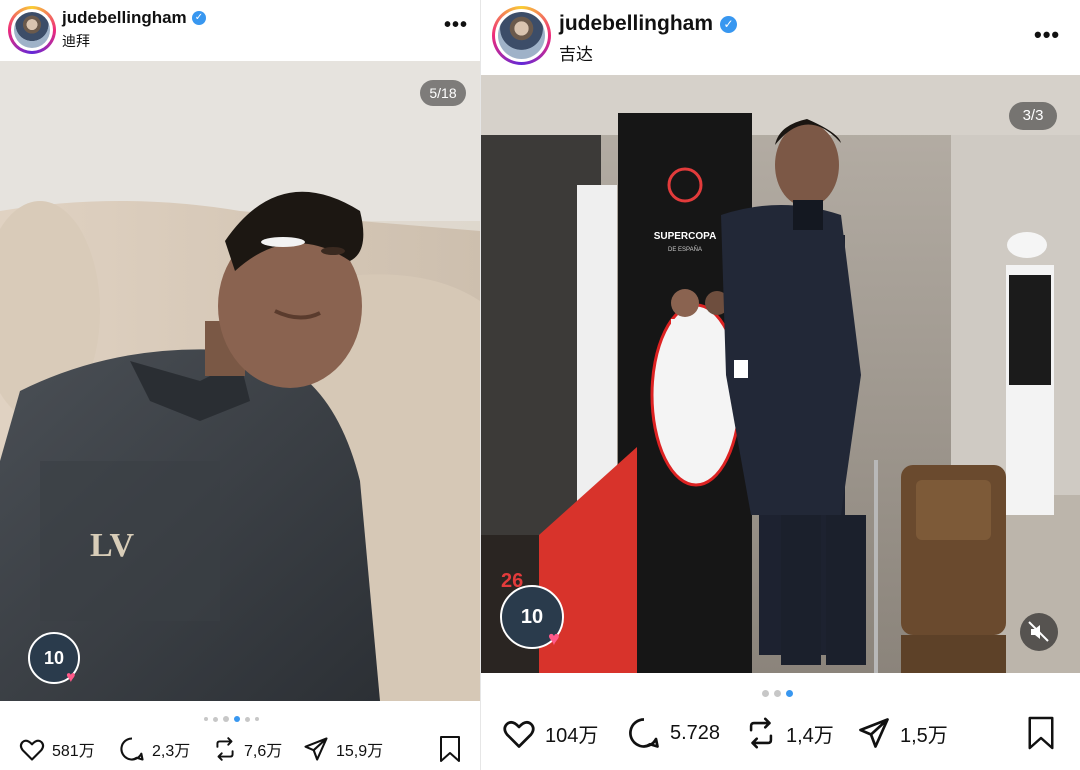 This screenshot has height=770, width=1080. What do you see at coordinates (443, 93) in the screenshot?
I see `slide-counter: 5/18` at bounding box center [443, 93].